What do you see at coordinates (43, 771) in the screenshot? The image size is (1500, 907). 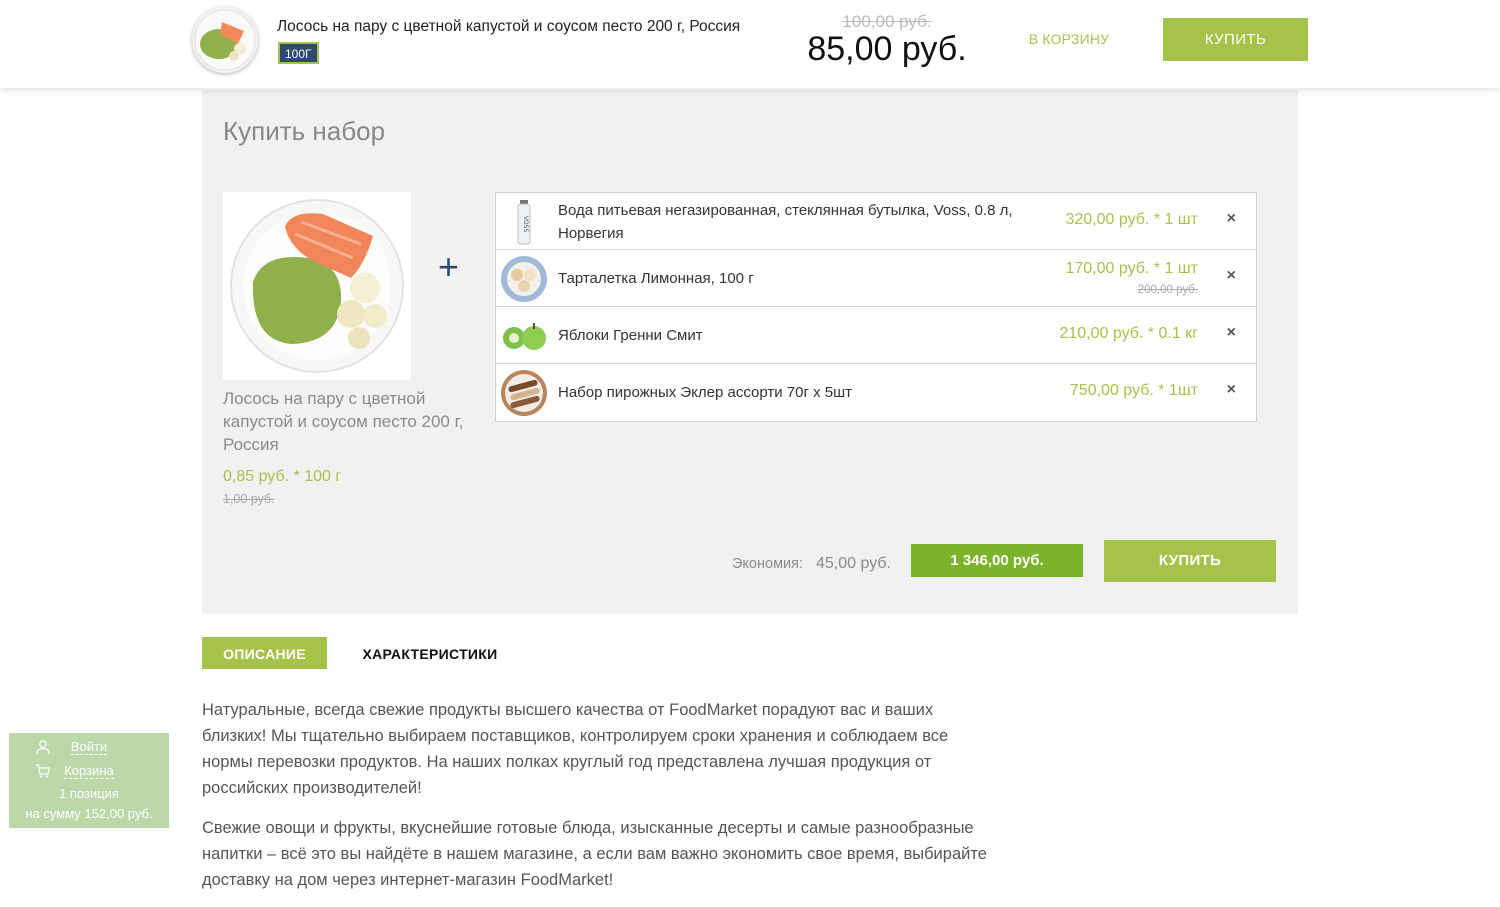 I see `cart-icon` at bounding box center [43, 771].